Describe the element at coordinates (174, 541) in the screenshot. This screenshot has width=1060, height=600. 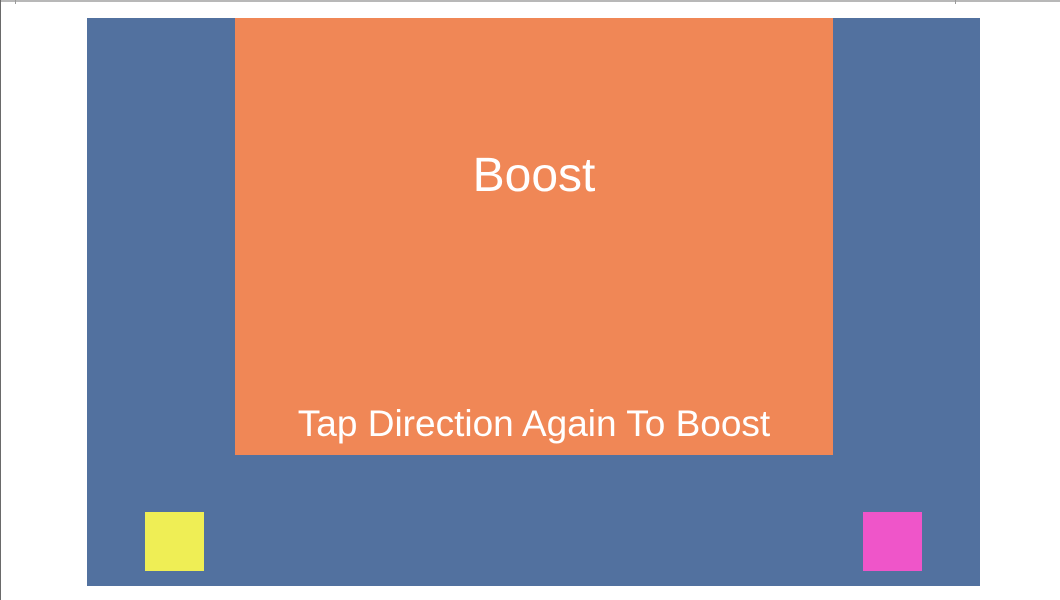
I see `player-yellow-square` at that location.